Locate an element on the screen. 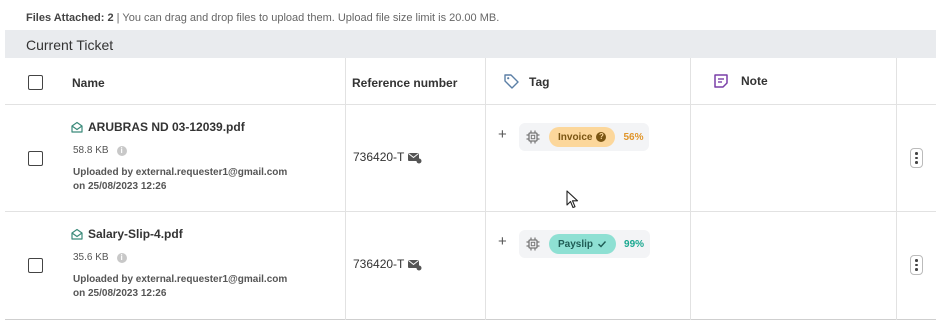 The image size is (940, 323). note-icon is located at coordinates (721, 81).